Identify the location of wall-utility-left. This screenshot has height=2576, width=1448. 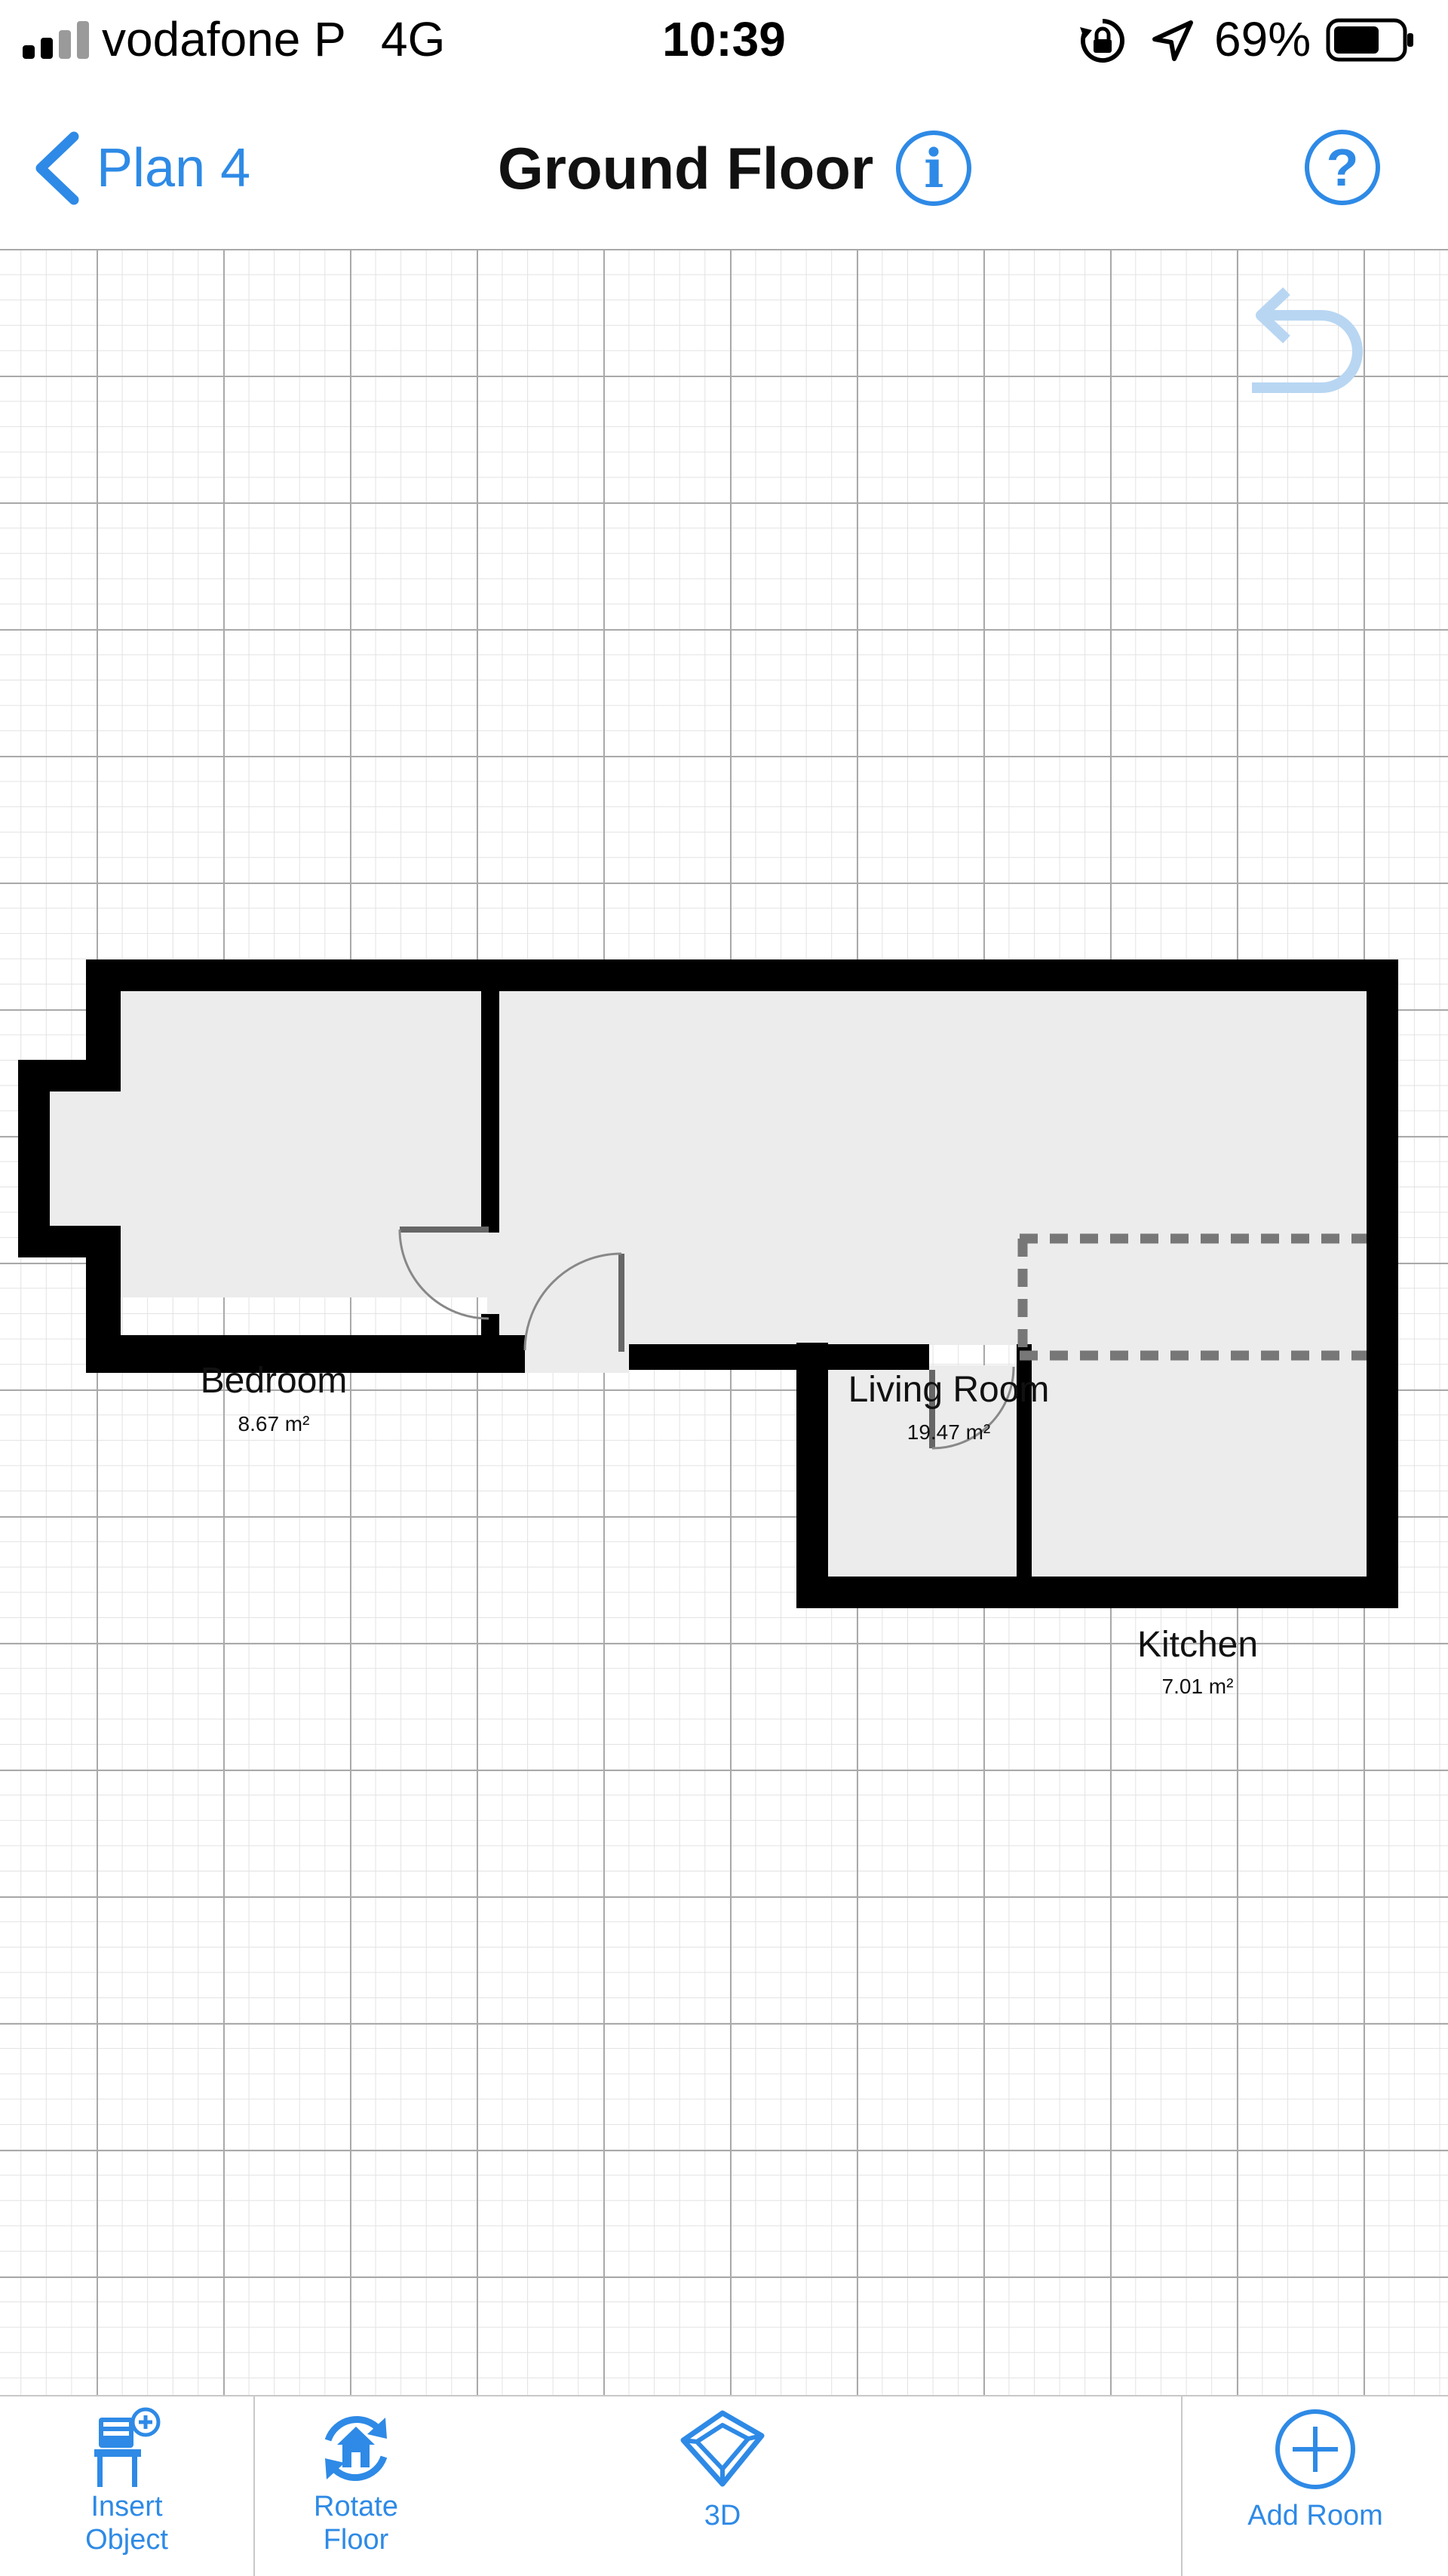
(812, 1475).